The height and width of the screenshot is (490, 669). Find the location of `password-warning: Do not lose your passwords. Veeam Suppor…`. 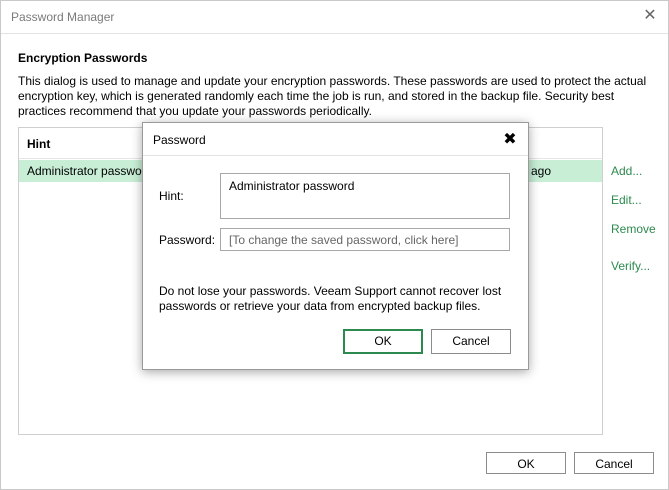

password-warning: Do not lose your passwords. Veeam Suppor… is located at coordinates (330, 298).